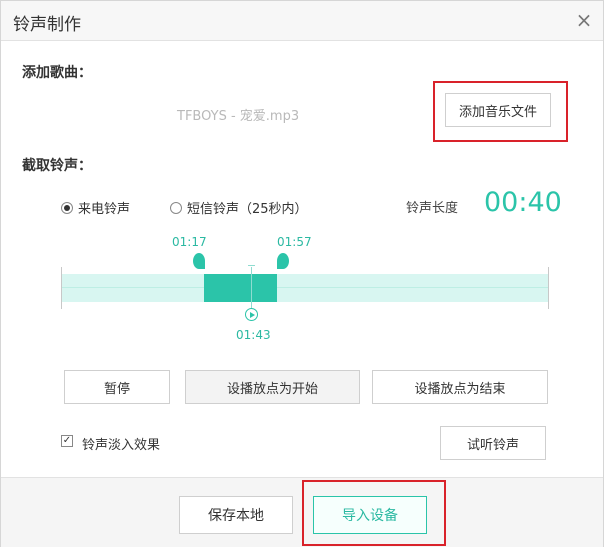 The width and height of the screenshot is (604, 547). I want to click on timeline-left-edge, so click(61, 288).